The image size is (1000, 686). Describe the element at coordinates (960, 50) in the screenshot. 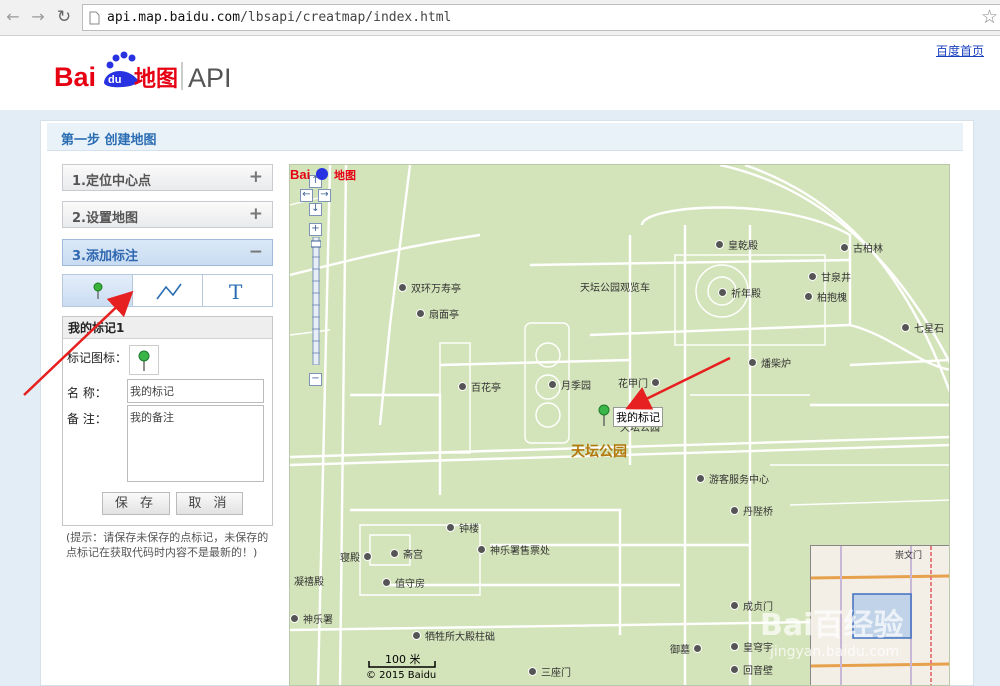

I see `home-link: 百度首页` at that location.